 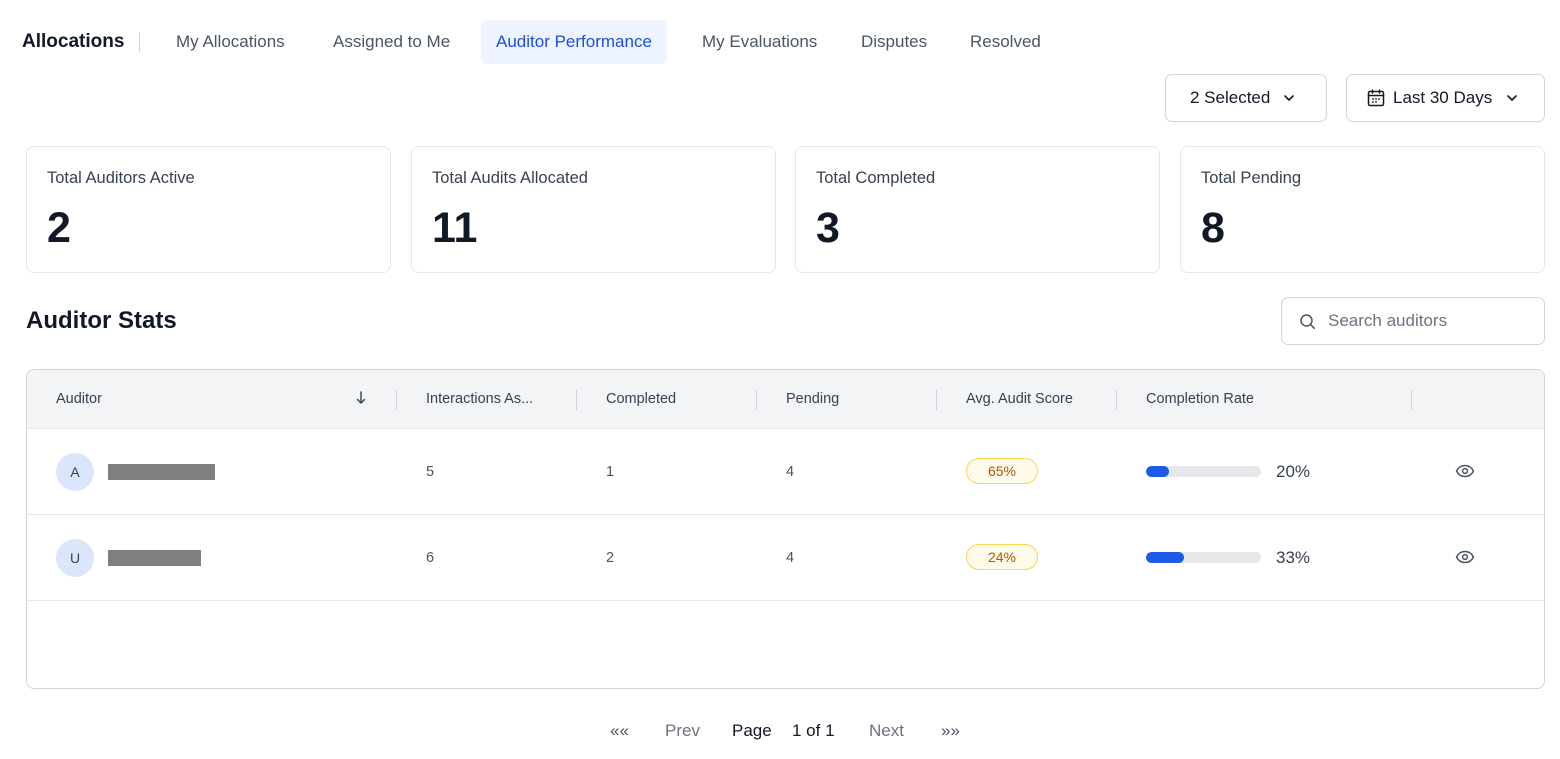 What do you see at coordinates (391, 42) in the screenshot?
I see `tab-assigned-to-me: Assigned to Me` at bounding box center [391, 42].